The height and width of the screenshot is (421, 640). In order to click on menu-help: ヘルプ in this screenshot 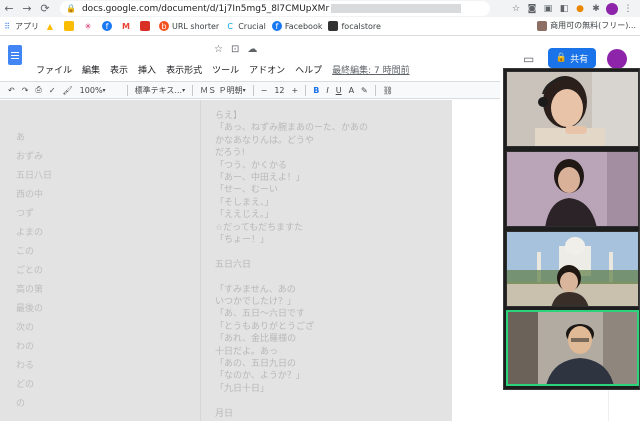, I will do `click(308, 69)`.